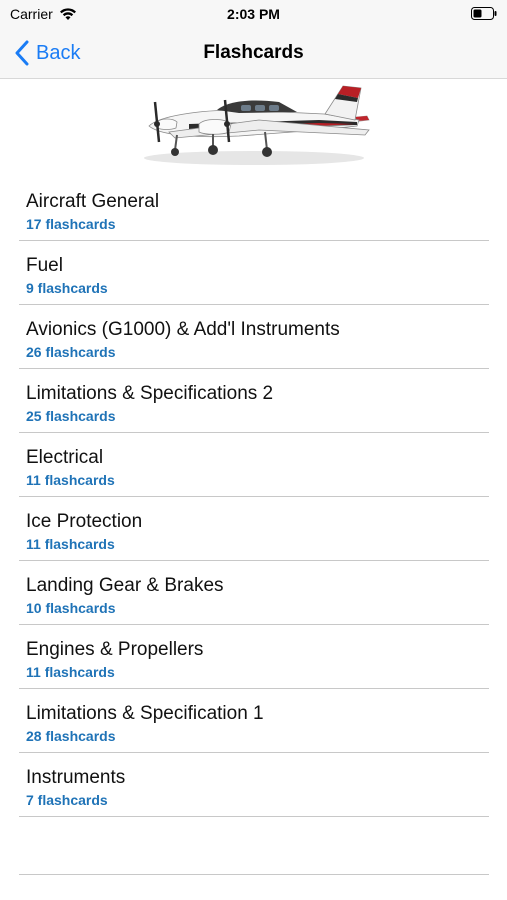 This screenshot has width=507, height=900. What do you see at coordinates (115, 649) in the screenshot?
I see `deck-title: Engines & Propellers` at bounding box center [115, 649].